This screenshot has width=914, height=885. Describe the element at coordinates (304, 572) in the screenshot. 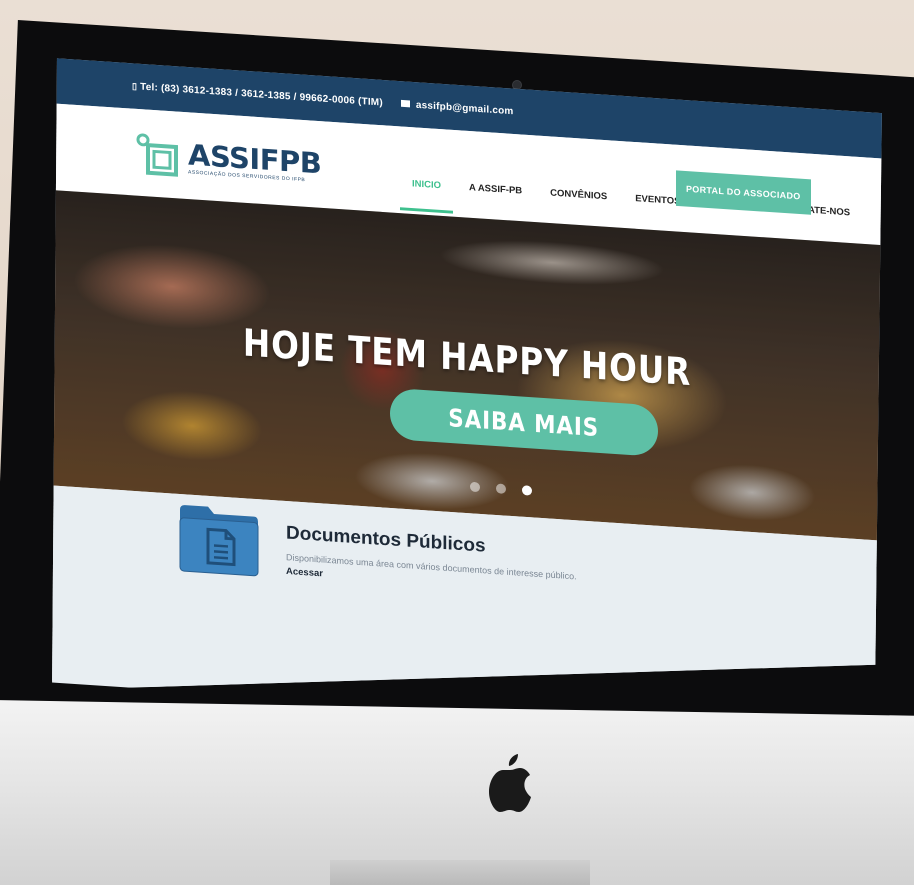

I see `acessar-link: Acessar` at that location.